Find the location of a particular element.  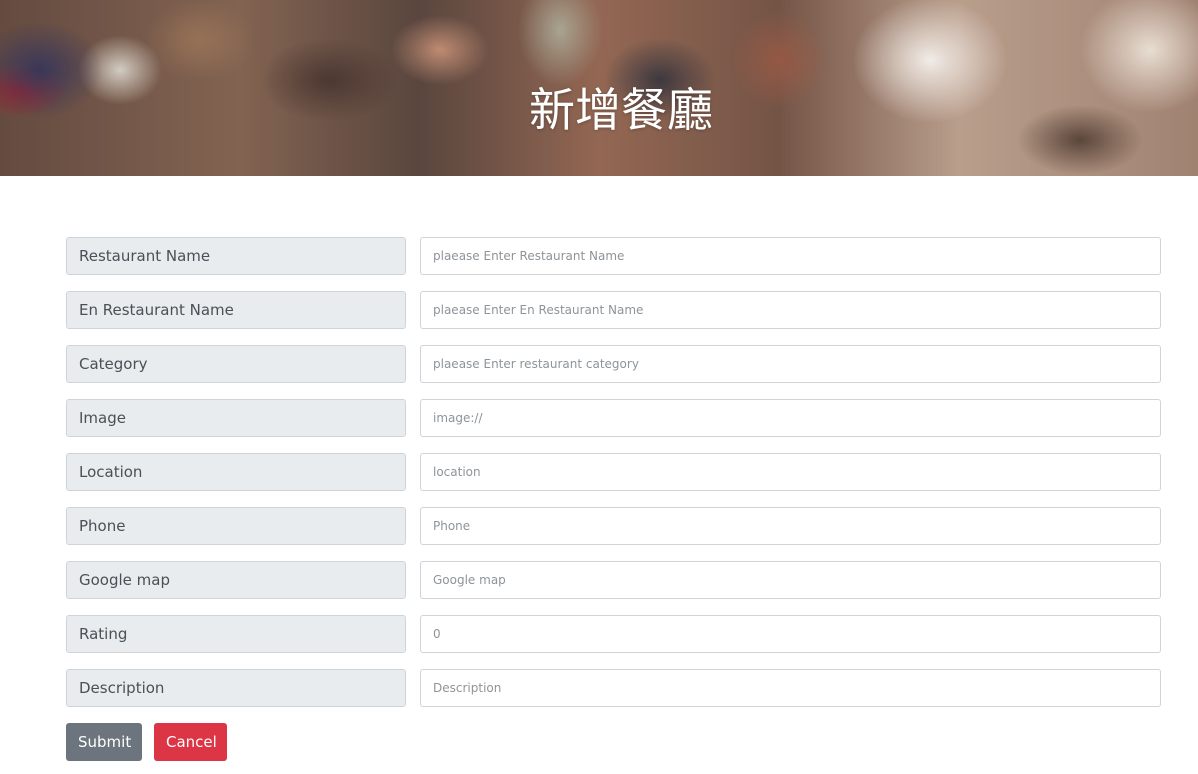

google-map-input is located at coordinates (790, 580).